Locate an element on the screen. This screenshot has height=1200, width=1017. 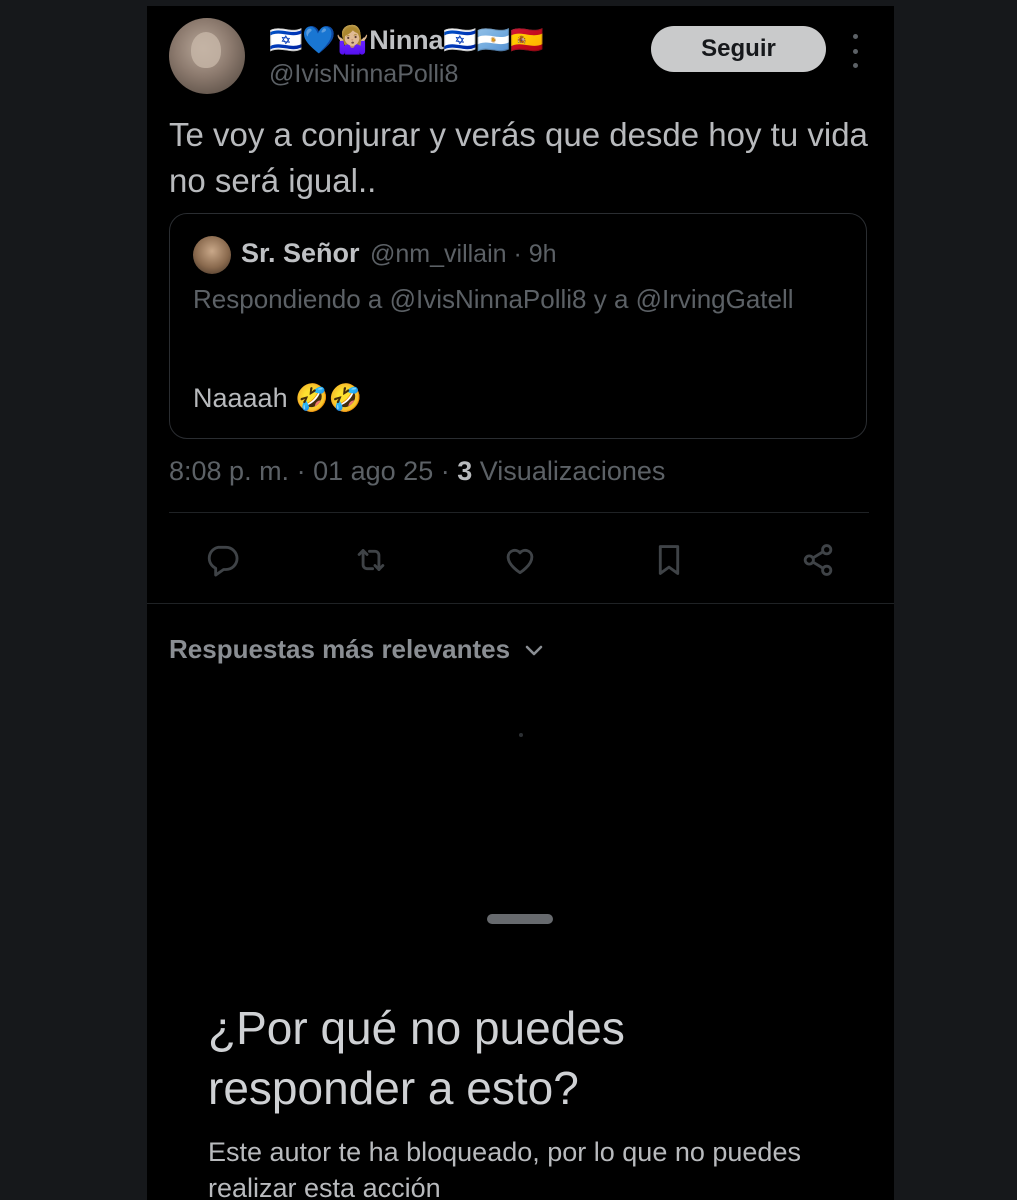
author-display-name: 🇮🇱💙🤷🏼‍♀️Ninna🇮🇱🇦🇷🇪🇸 is located at coordinates (406, 40).